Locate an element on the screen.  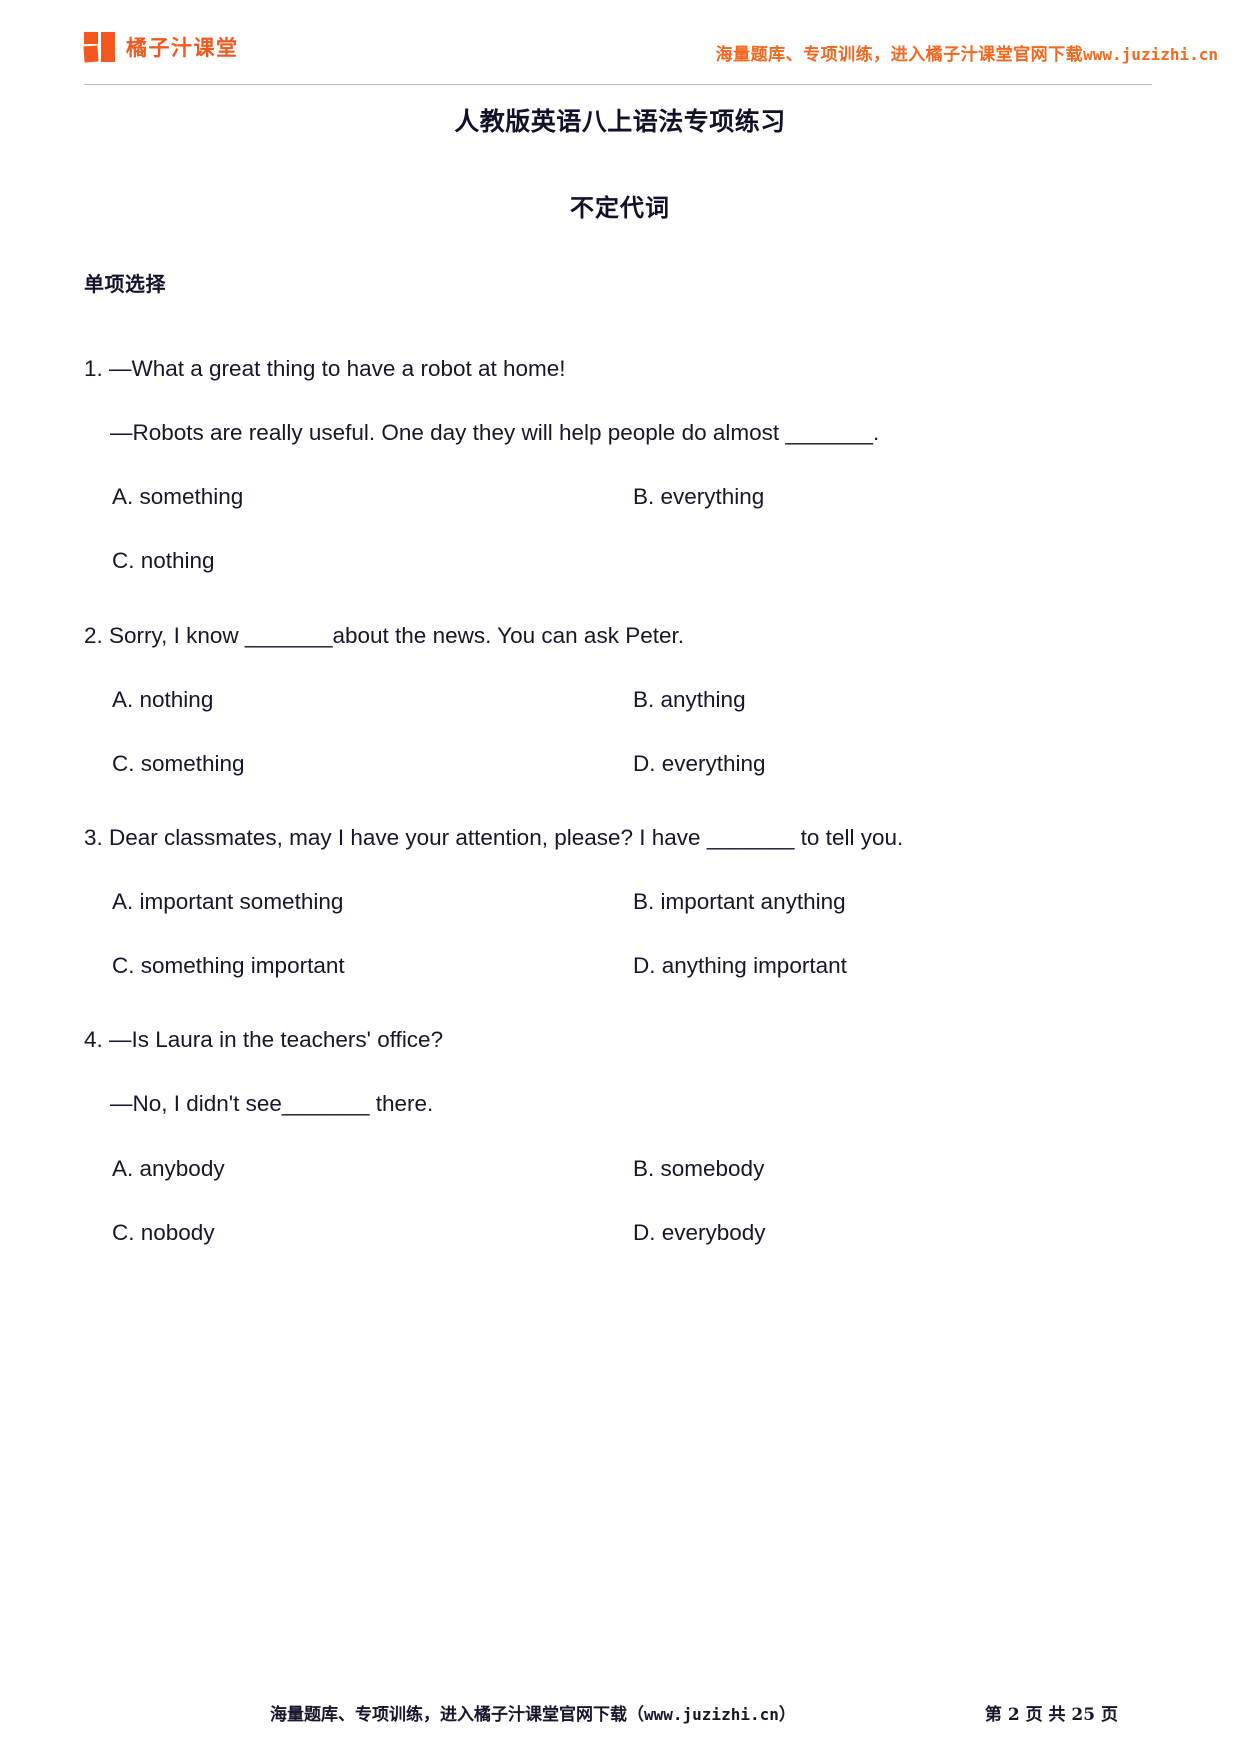
option-a: A. anybody is located at coordinates (372, 1169).